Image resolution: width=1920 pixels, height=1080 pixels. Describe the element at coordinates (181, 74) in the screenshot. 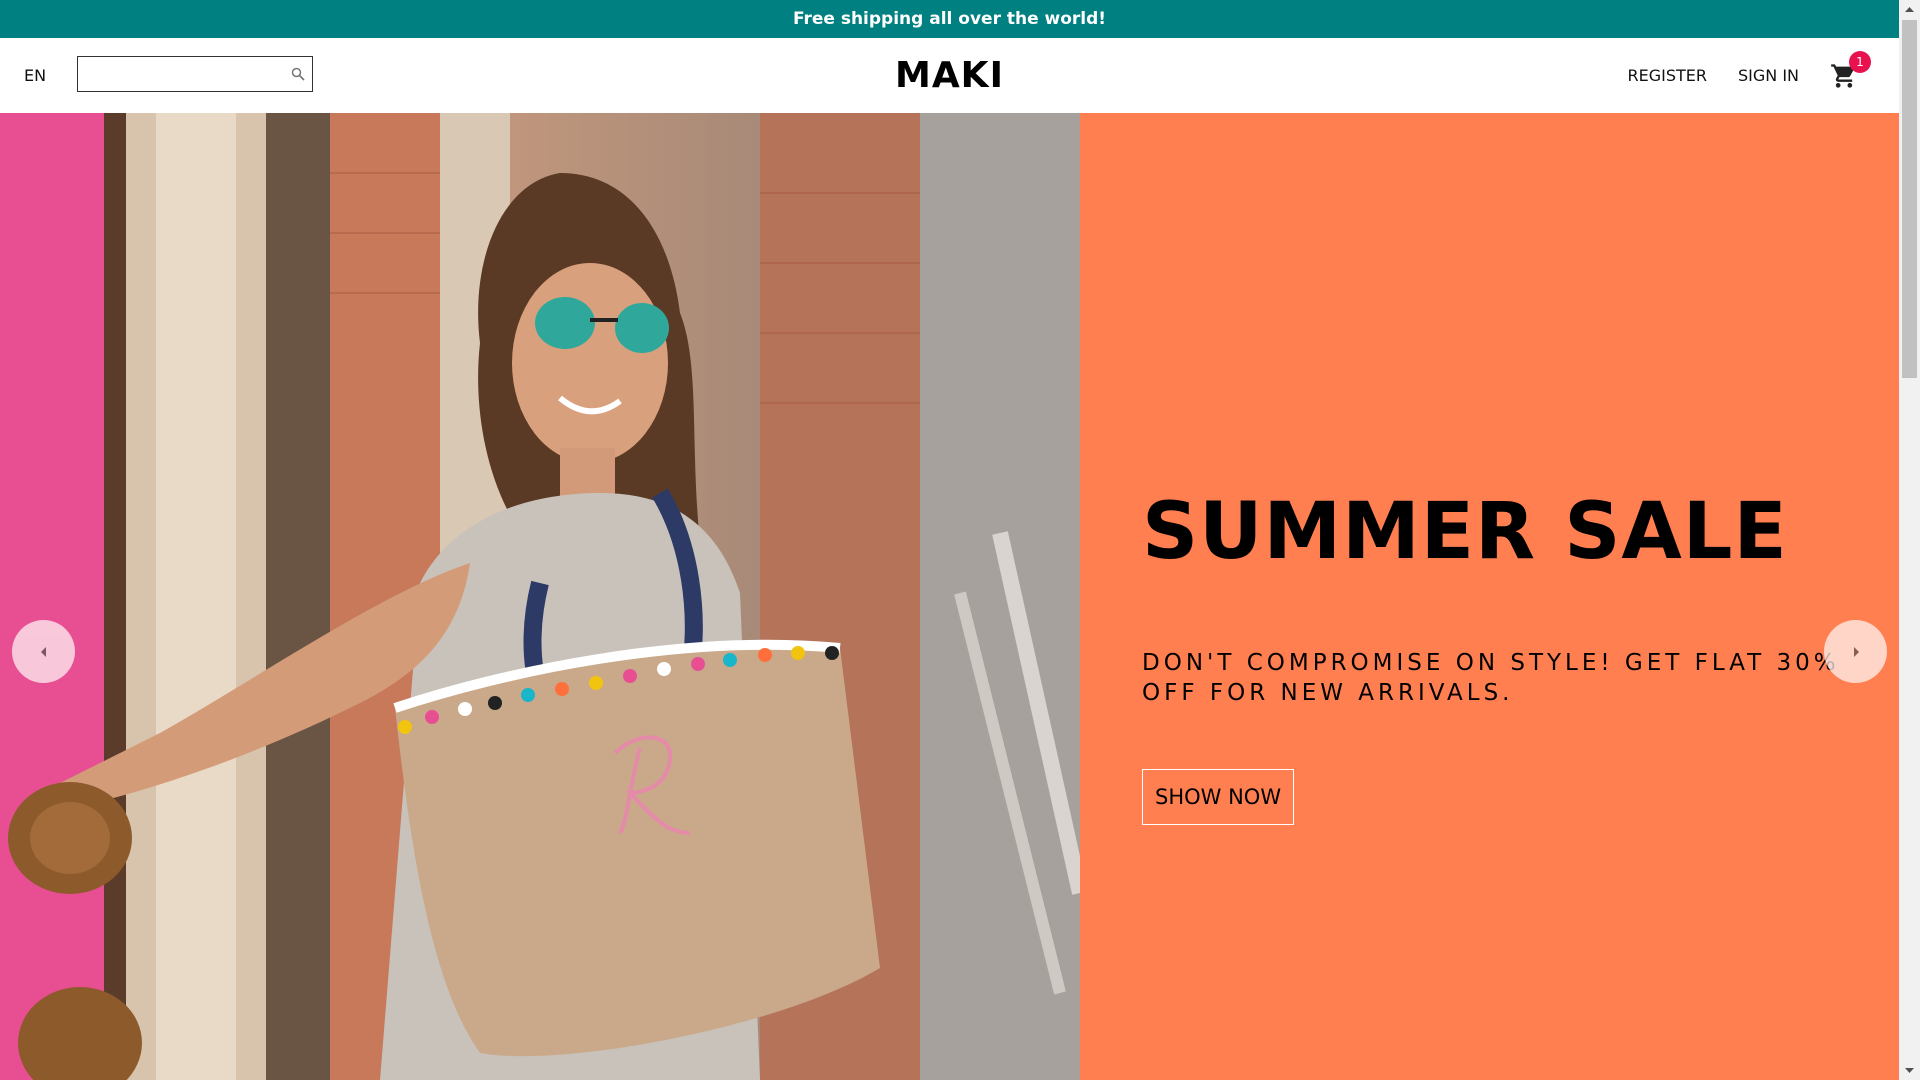

I see `search-input` at that location.